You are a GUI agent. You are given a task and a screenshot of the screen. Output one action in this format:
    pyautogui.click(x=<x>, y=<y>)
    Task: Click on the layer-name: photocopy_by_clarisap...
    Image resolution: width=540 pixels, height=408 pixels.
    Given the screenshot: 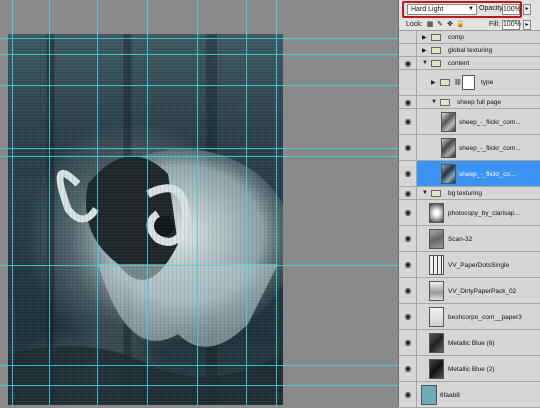 What is the action you would take?
    pyautogui.click(x=484, y=213)
    